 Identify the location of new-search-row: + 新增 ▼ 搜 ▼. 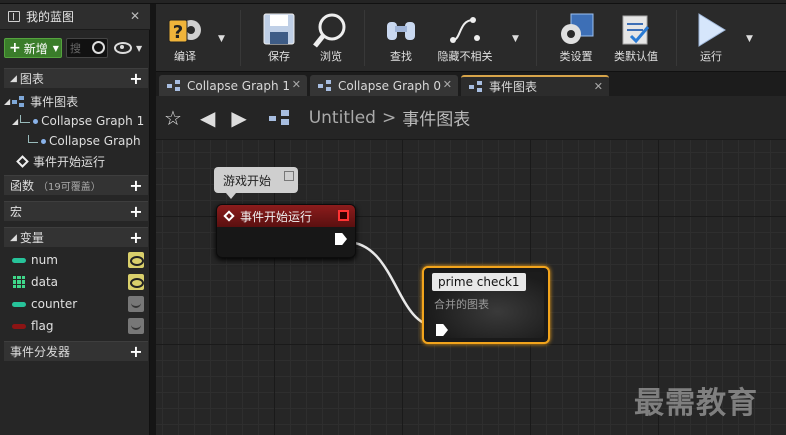
(75, 48).